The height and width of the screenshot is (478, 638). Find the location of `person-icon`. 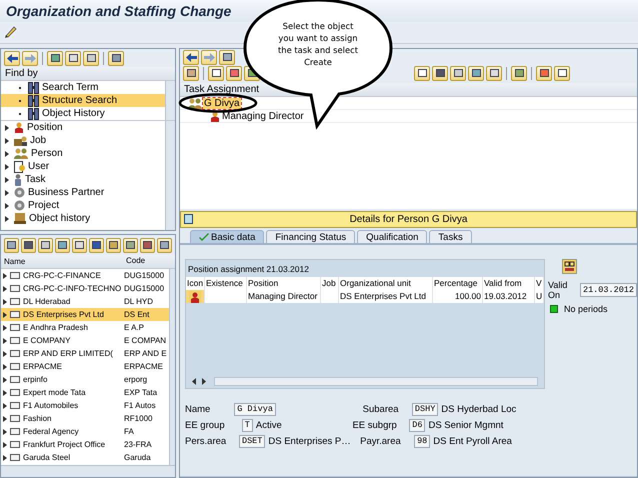

person-icon is located at coordinates (21, 153).